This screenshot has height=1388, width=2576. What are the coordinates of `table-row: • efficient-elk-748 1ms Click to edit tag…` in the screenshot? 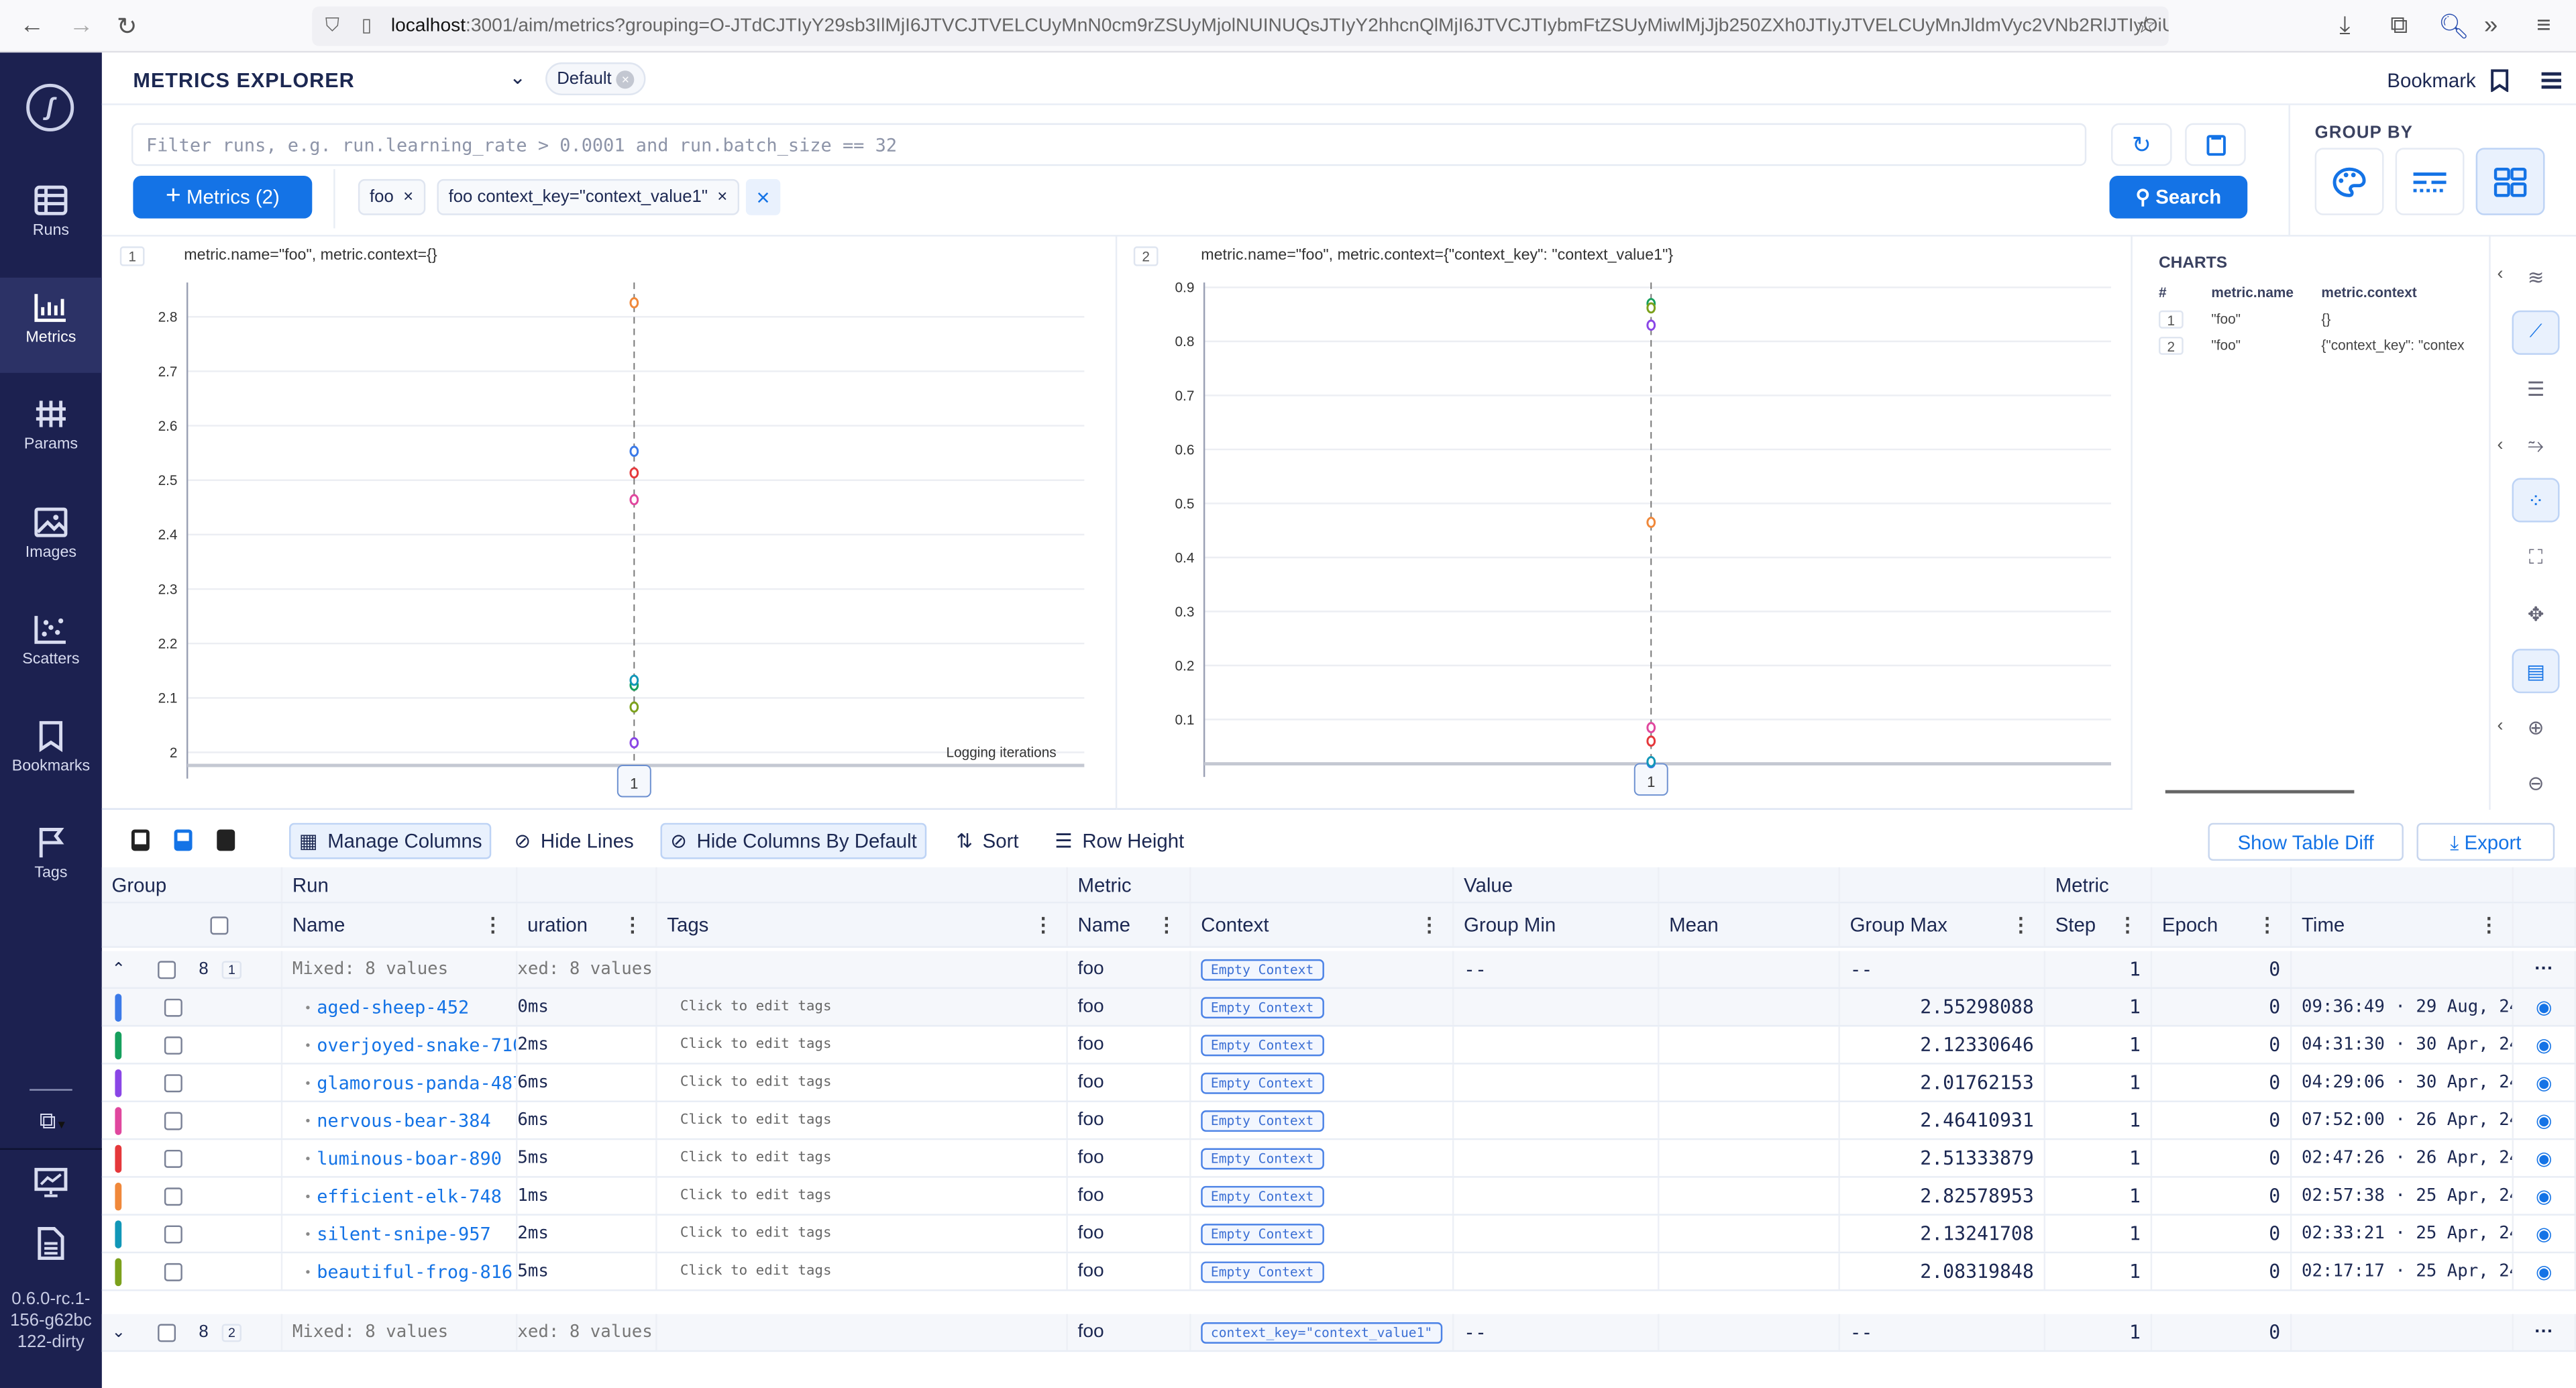 It's located at (1338, 1196).